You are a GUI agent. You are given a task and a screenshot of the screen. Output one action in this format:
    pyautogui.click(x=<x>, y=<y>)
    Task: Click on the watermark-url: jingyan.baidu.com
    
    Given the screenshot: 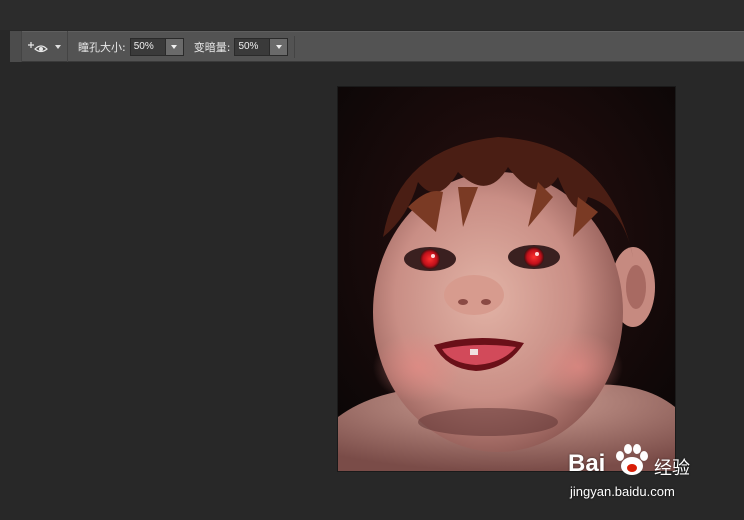 What is the action you would take?
    pyautogui.click(x=622, y=491)
    